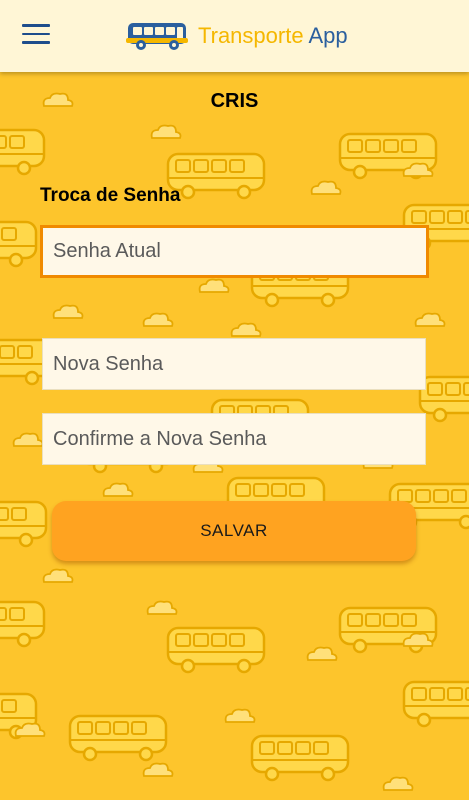 This screenshot has width=469, height=800. Describe the element at coordinates (110, 195) in the screenshot. I see `form-title: Troca de Senha` at that location.